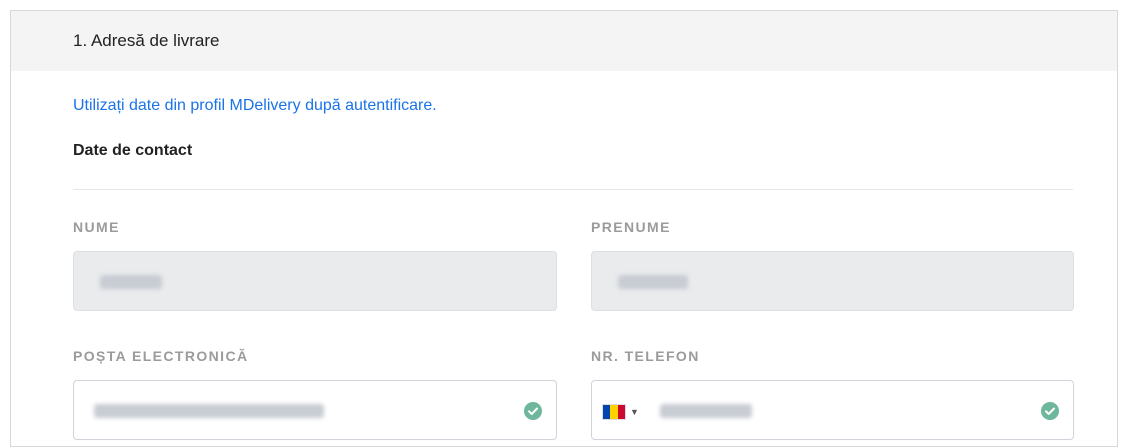 Image resolution: width=1121 pixels, height=447 pixels. I want to click on email-input, so click(315, 410).